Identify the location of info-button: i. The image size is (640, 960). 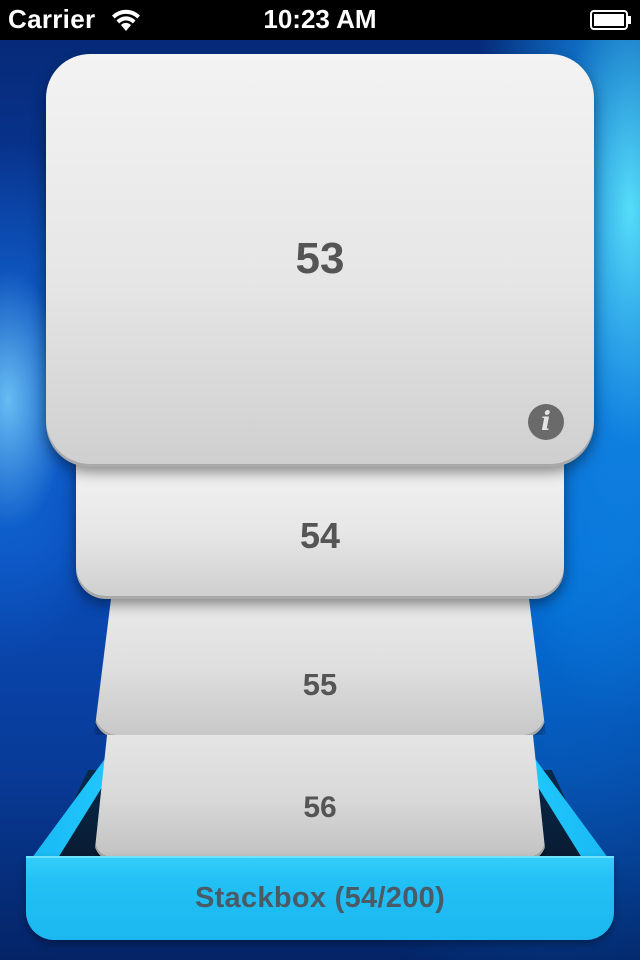
(546, 422).